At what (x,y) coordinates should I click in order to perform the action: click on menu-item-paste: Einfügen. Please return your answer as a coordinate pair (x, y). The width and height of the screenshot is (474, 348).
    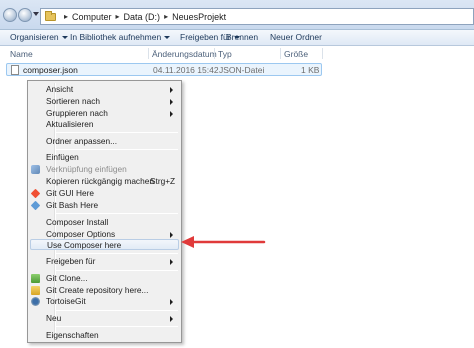
    Looking at the image, I should click on (104, 157).